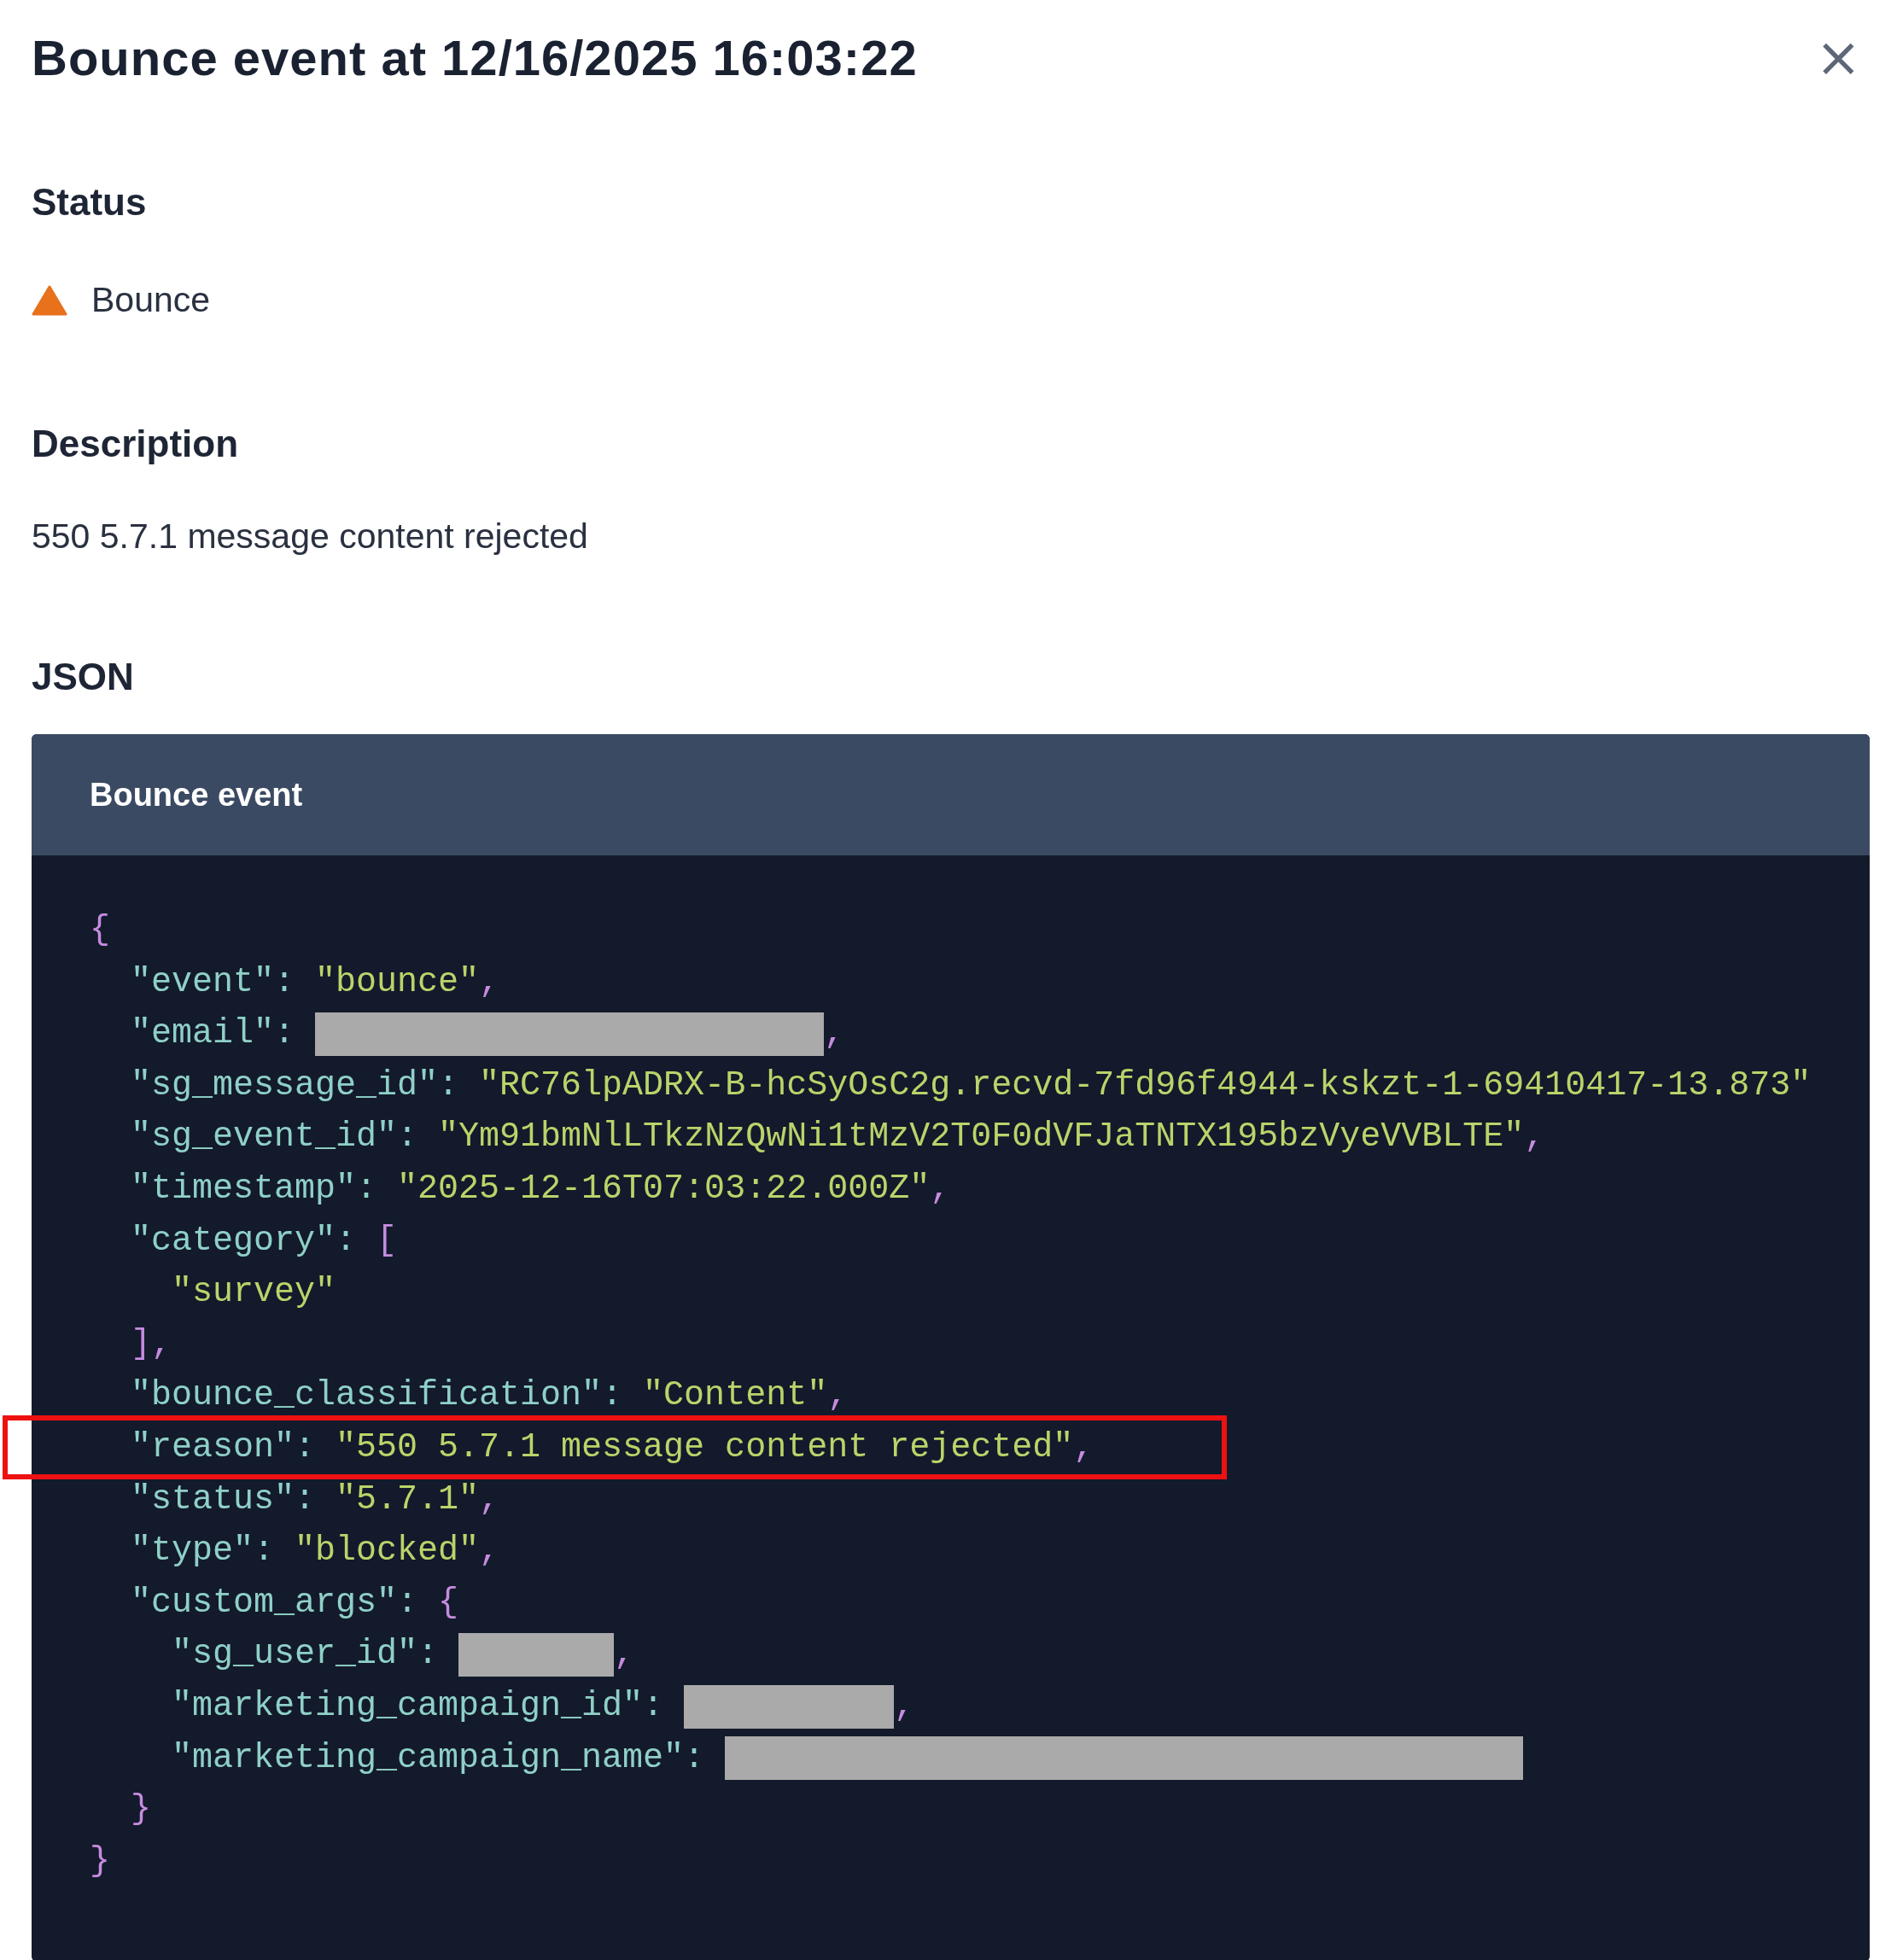  Describe the element at coordinates (475, 57) in the screenshot. I see `drawer-title: Bounce event at 12/16/2025 16:03:22` at that location.